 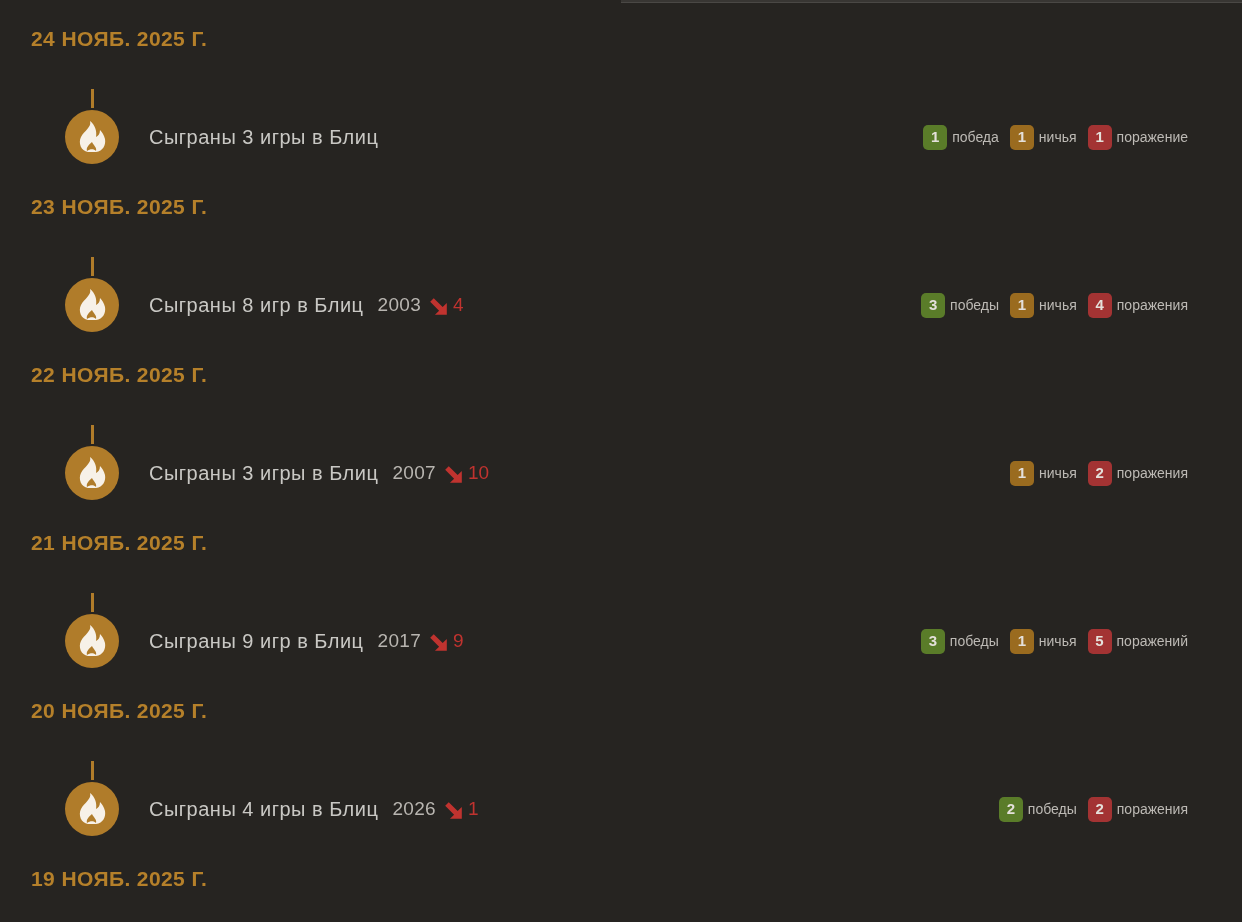 I want to click on activity-title: Сыграны 9 игр в Блиц, so click(x=256, y=641).